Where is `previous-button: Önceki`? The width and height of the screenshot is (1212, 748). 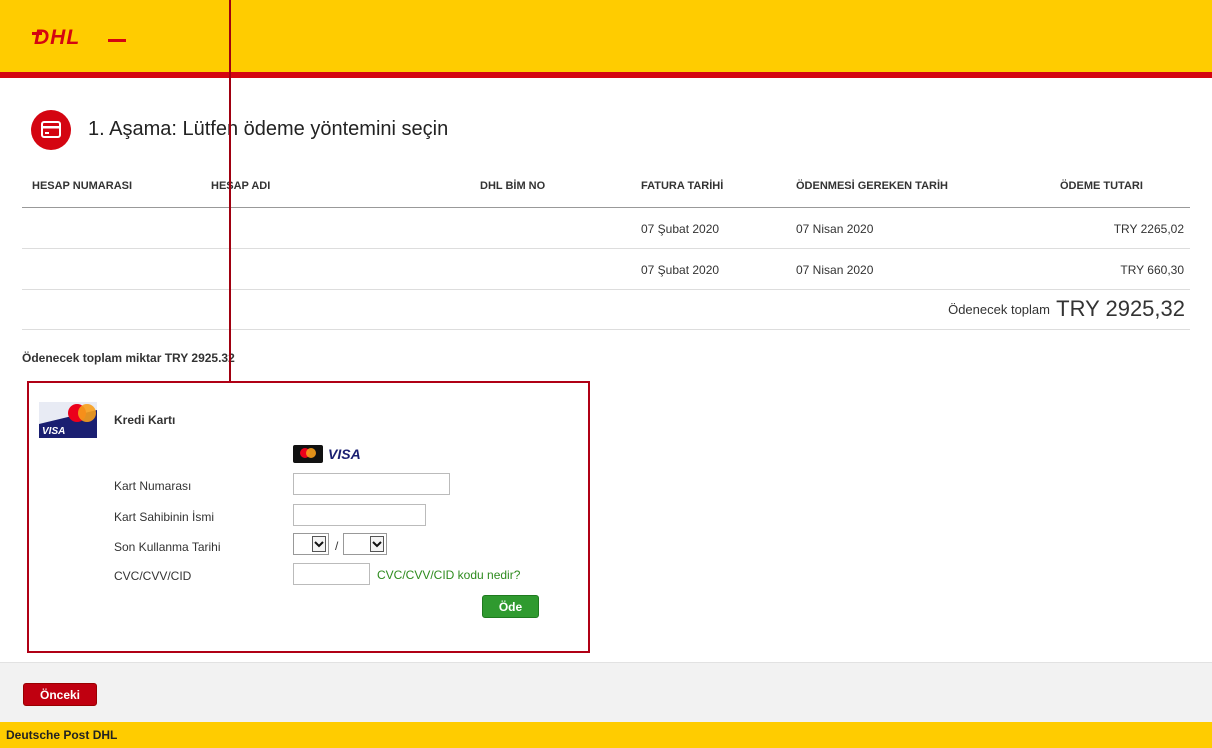 previous-button: Önceki is located at coordinates (60, 694).